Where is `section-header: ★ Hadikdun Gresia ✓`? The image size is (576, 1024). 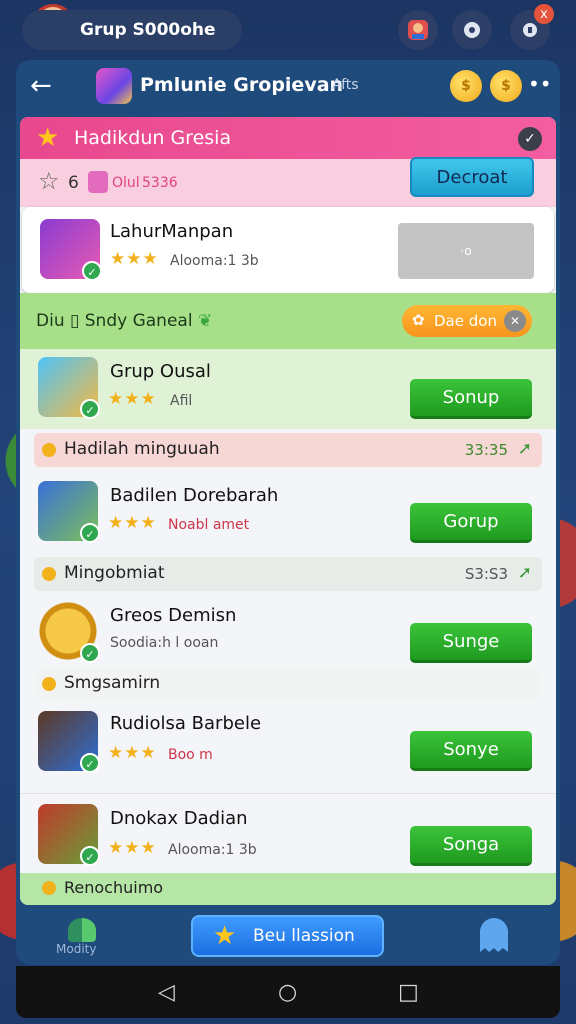
section-header: ★ Hadikdun Gresia ✓ is located at coordinates (288, 138).